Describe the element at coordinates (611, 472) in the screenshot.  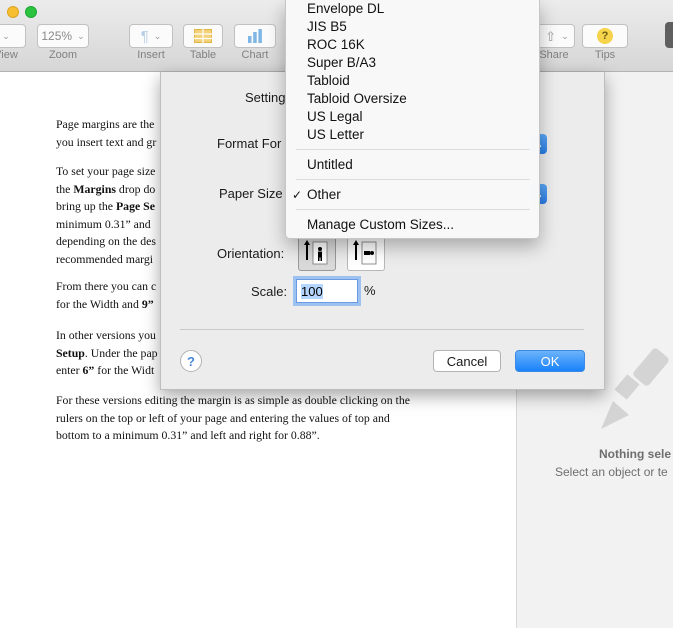
I see `inspector-subtitle: Select an object or te` at that location.